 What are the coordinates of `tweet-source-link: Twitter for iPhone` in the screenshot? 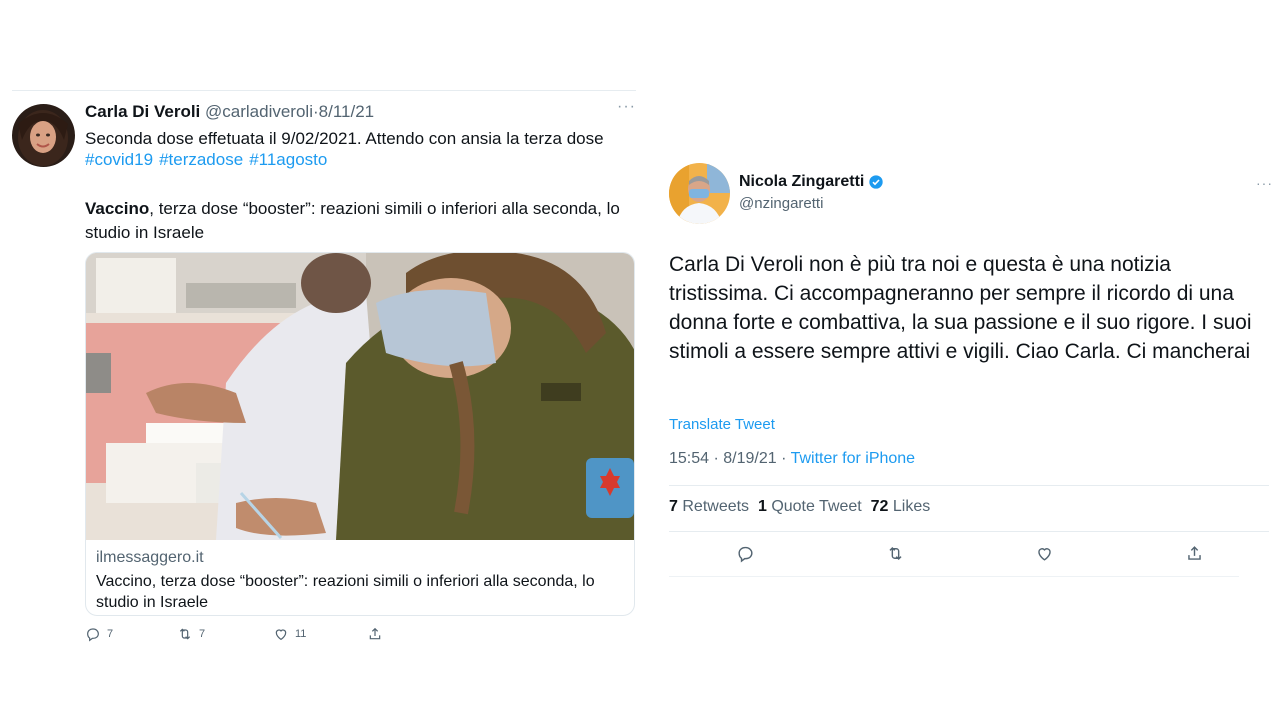 It's located at (853, 458).